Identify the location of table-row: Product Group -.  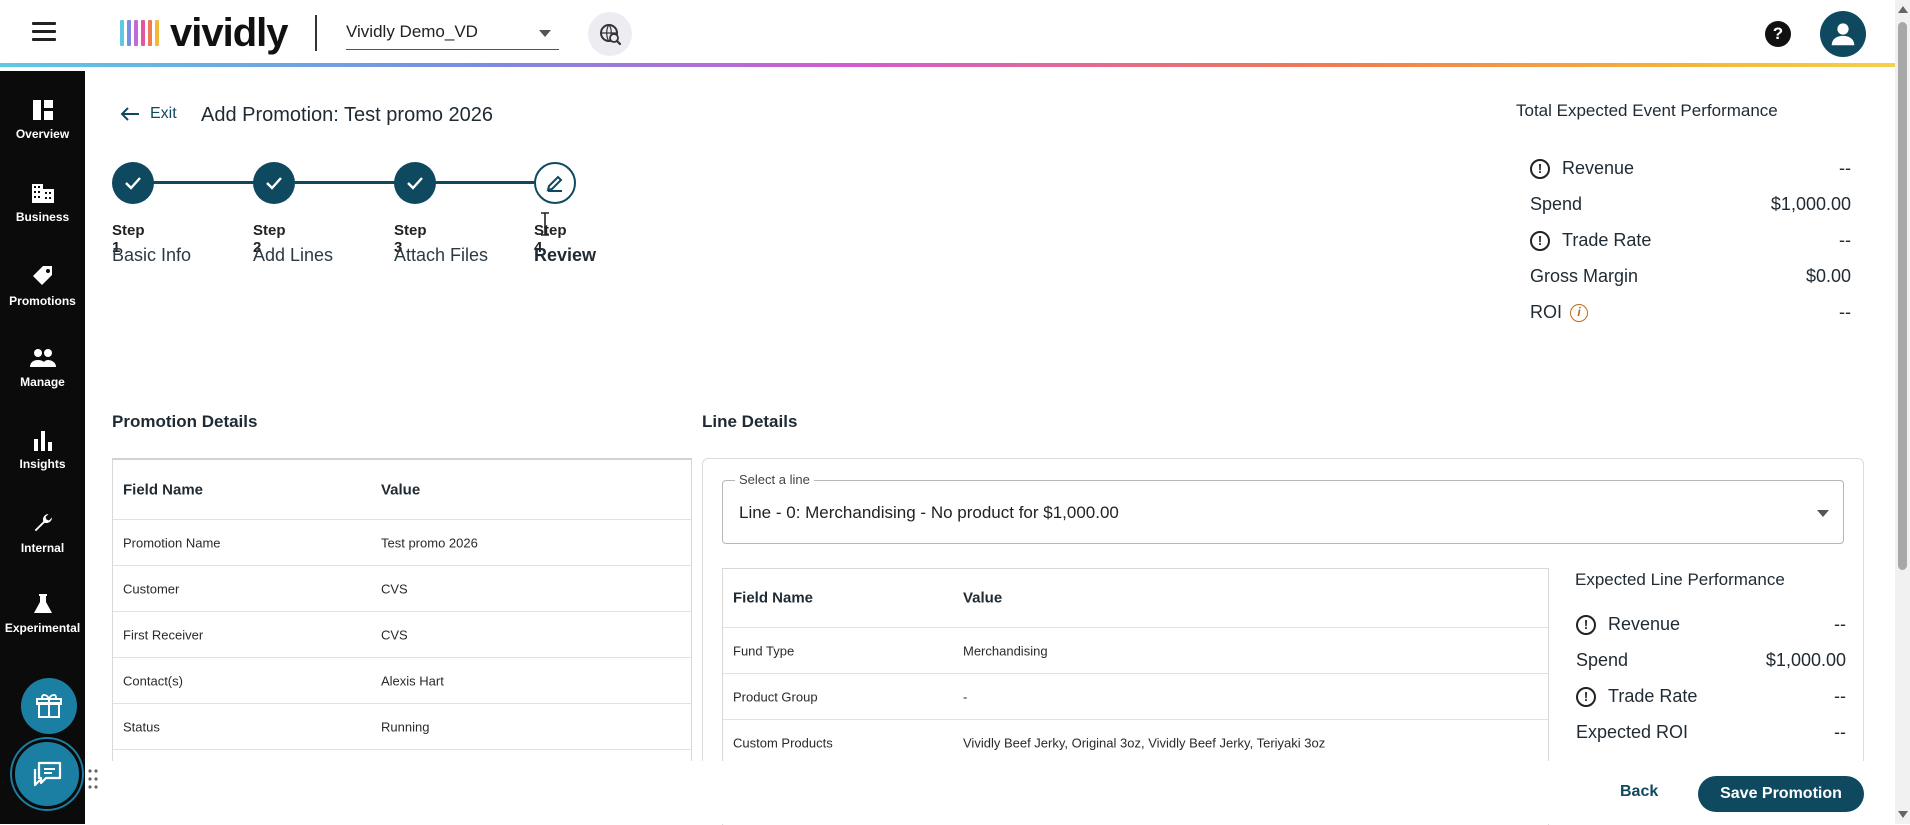
(1135, 697).